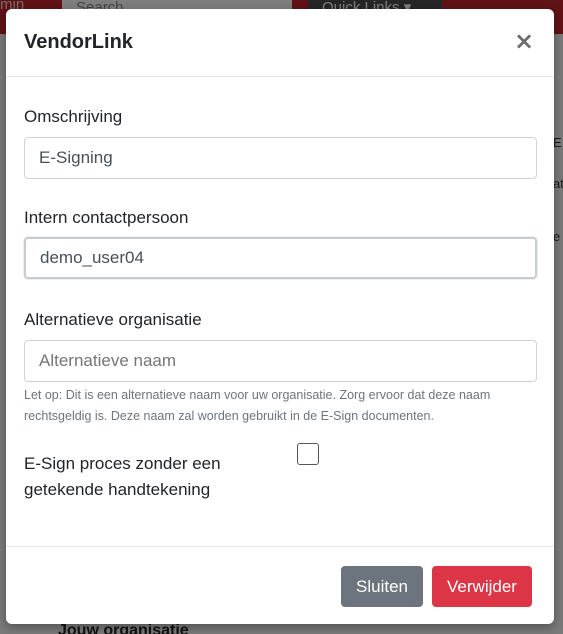 The width and height of the screenshot is (563, 634). I want to click on description-label: Omschrijving, so click(73, 116).